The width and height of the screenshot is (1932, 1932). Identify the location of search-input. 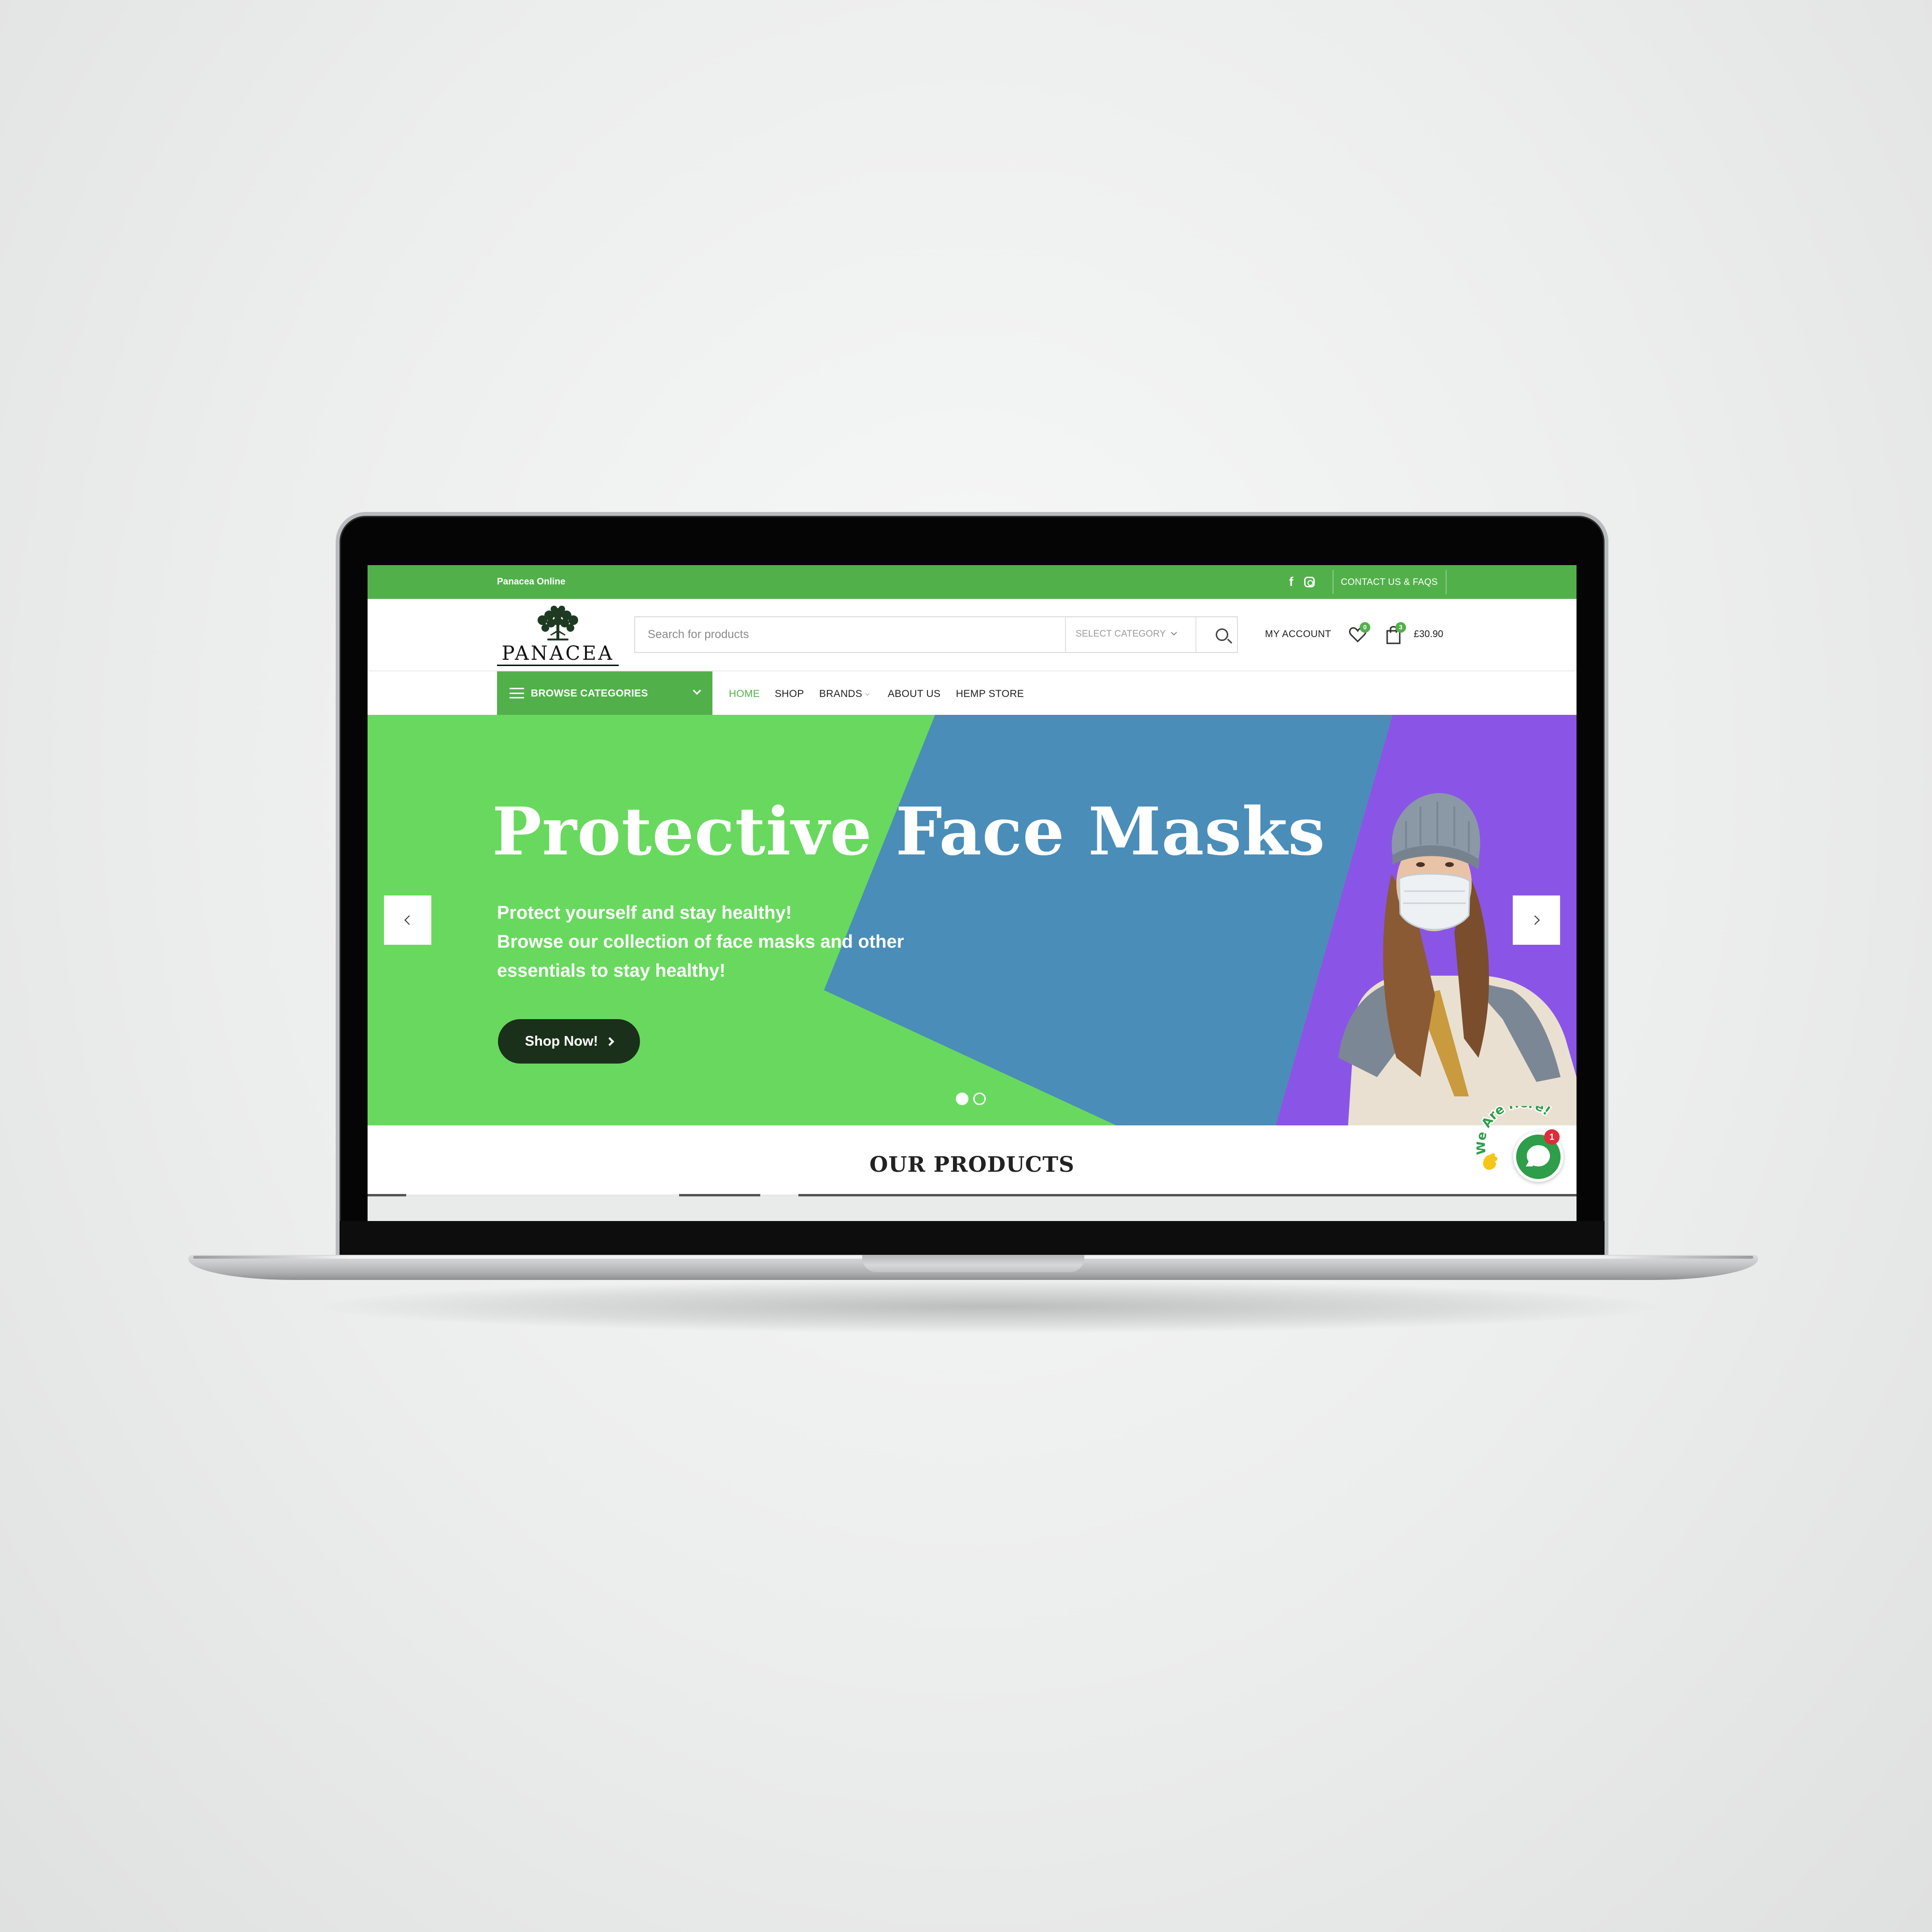
(850, 634).